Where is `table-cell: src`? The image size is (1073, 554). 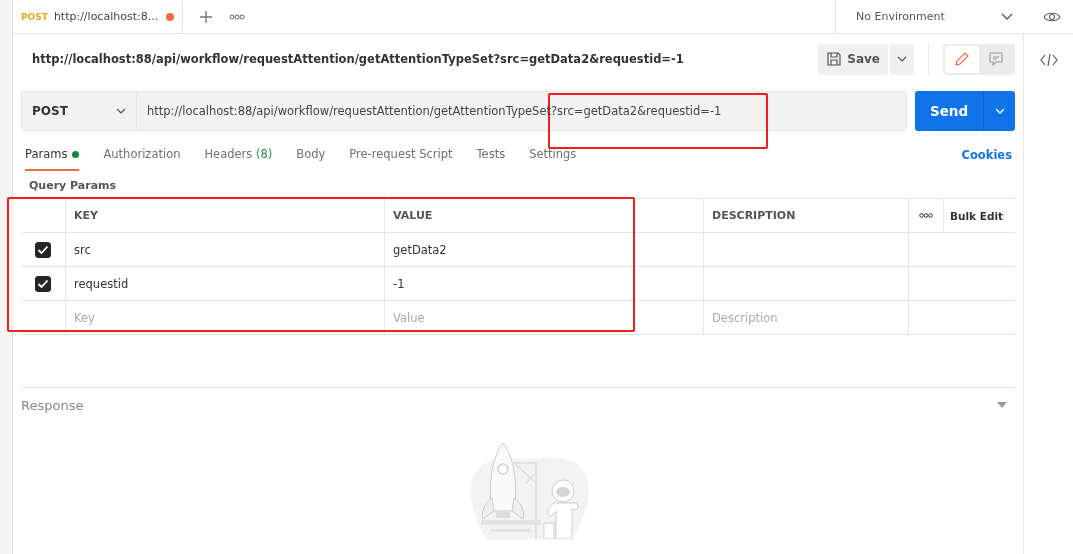
table-cell: src is located at coordinates (225, 249).